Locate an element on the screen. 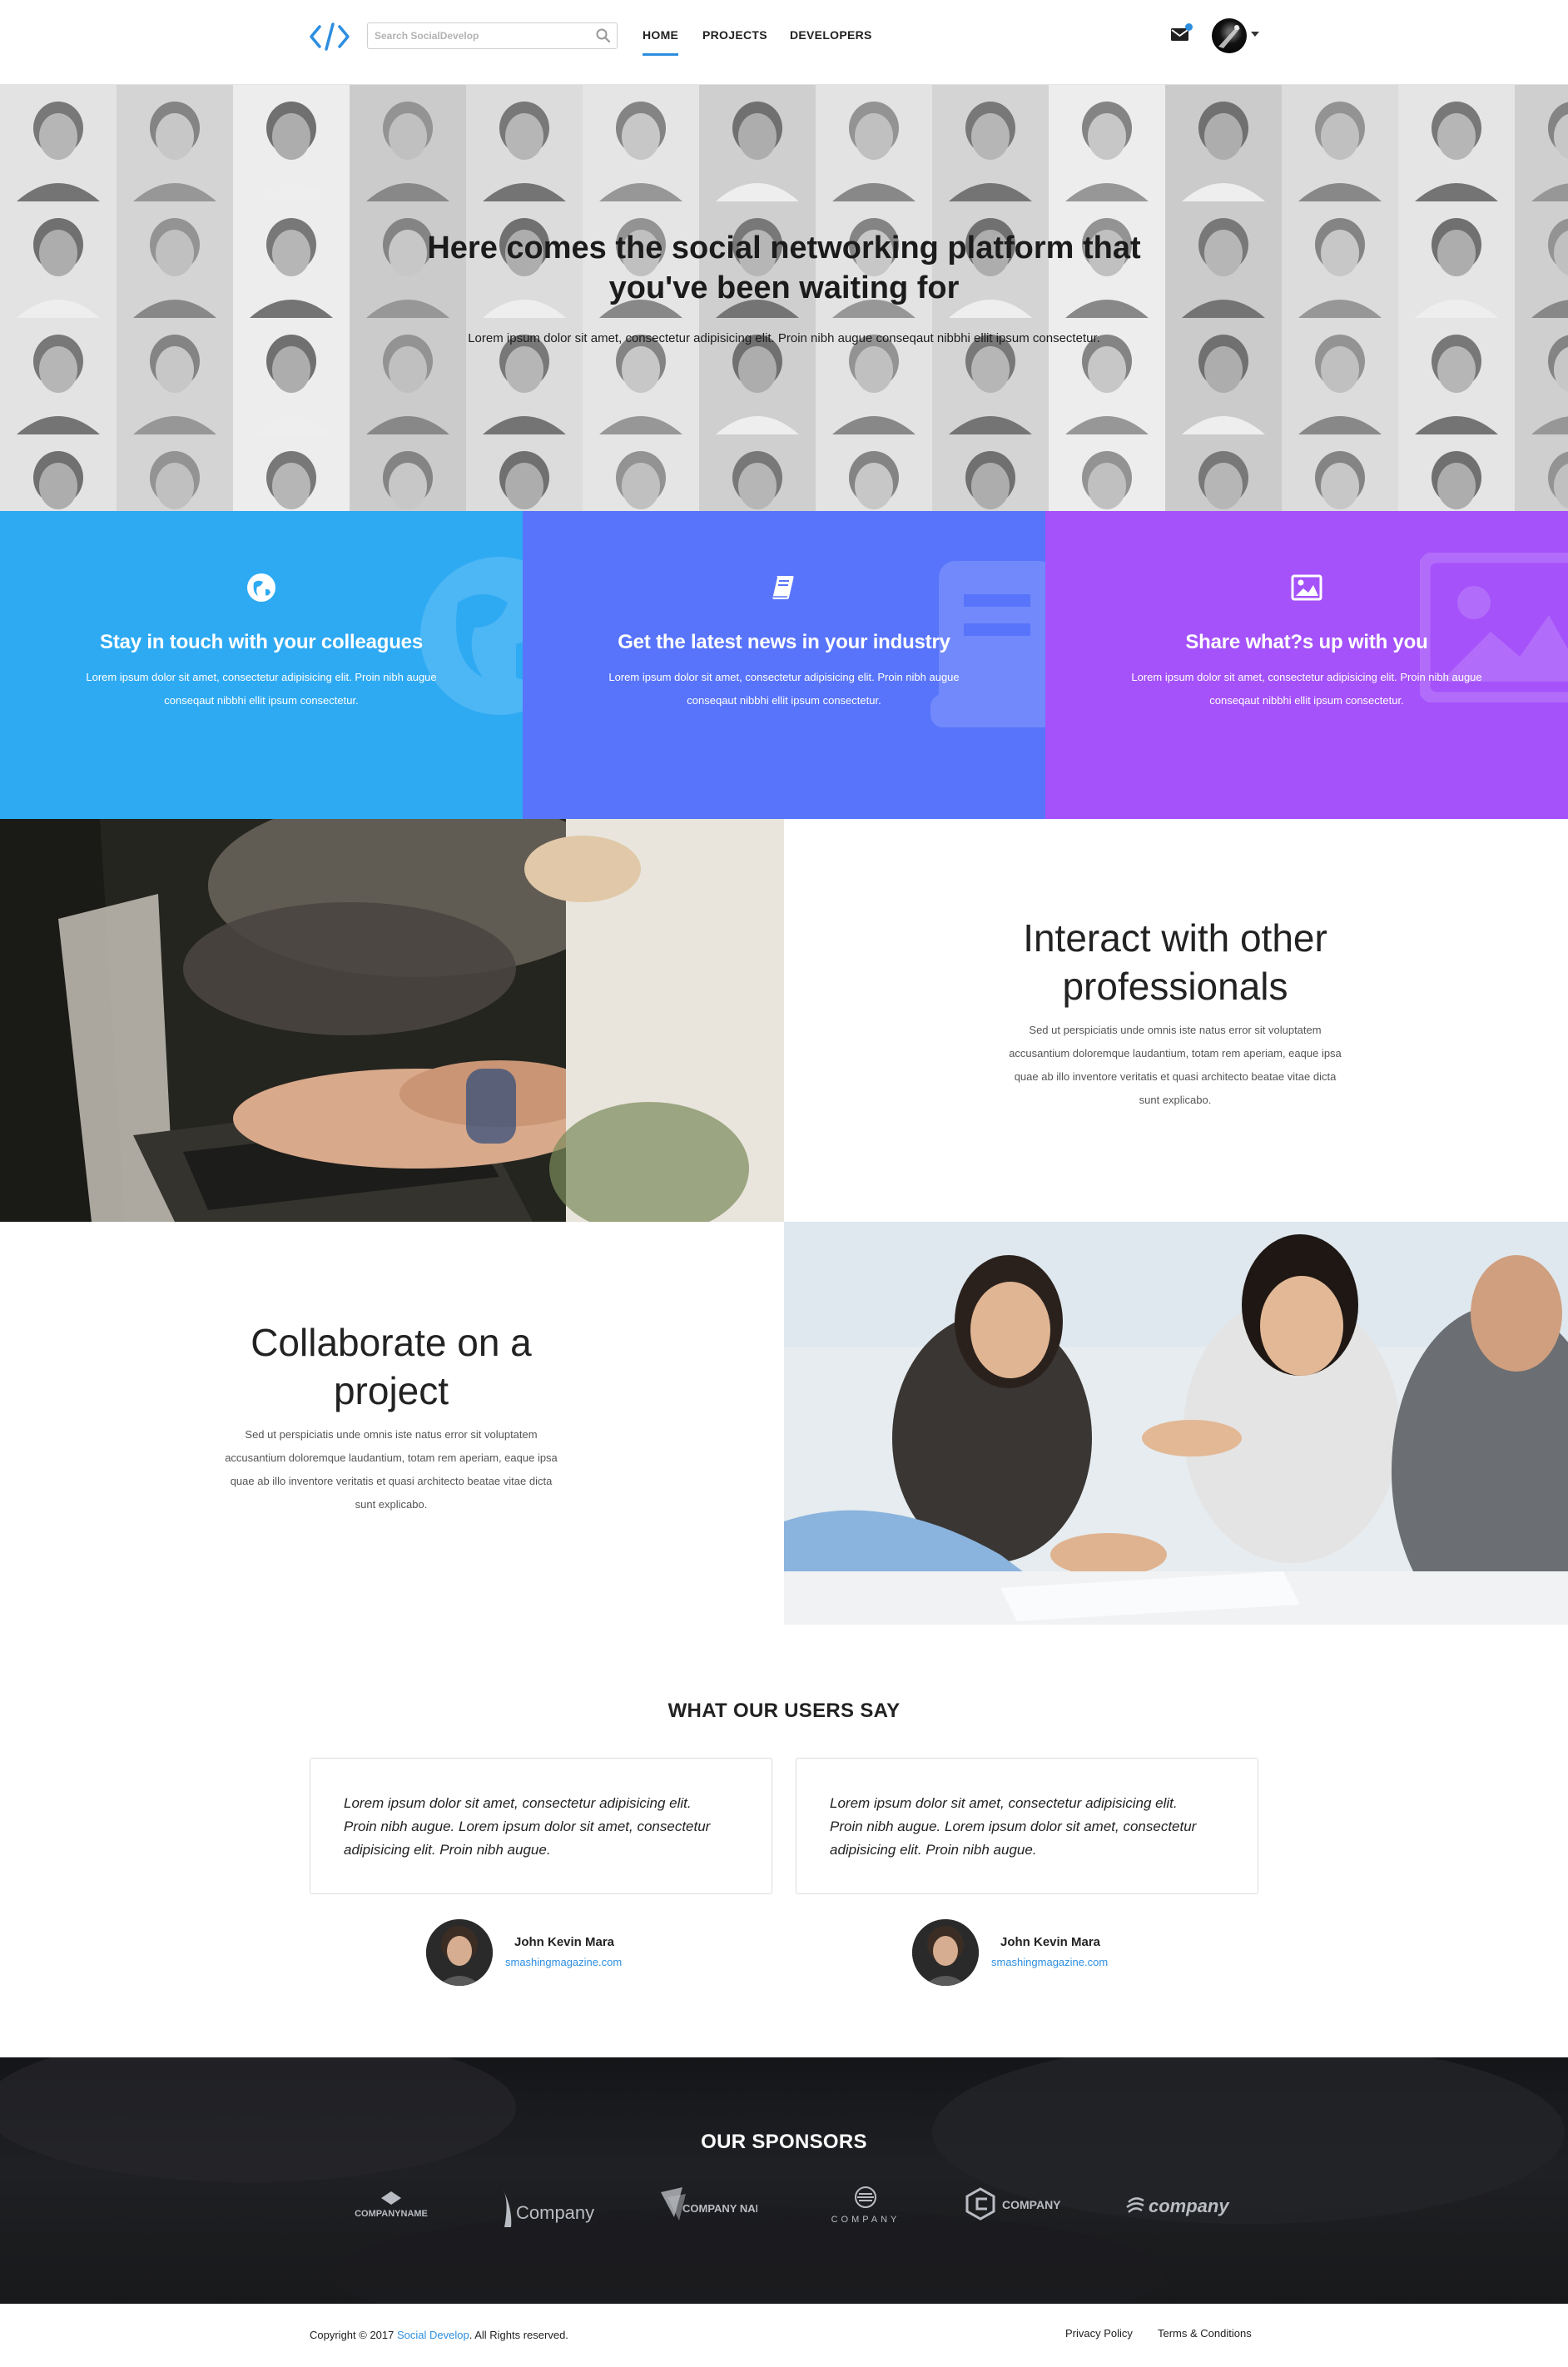  sponsor-mark-icon: company is located at coordinates (1178, 2206).